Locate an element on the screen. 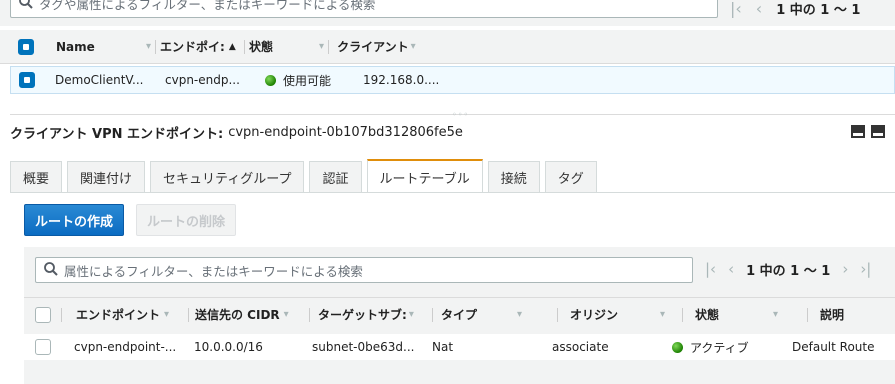 The height and width of the screenshot is (384, 895). status-available-icon is located at coordinates (270, 80).